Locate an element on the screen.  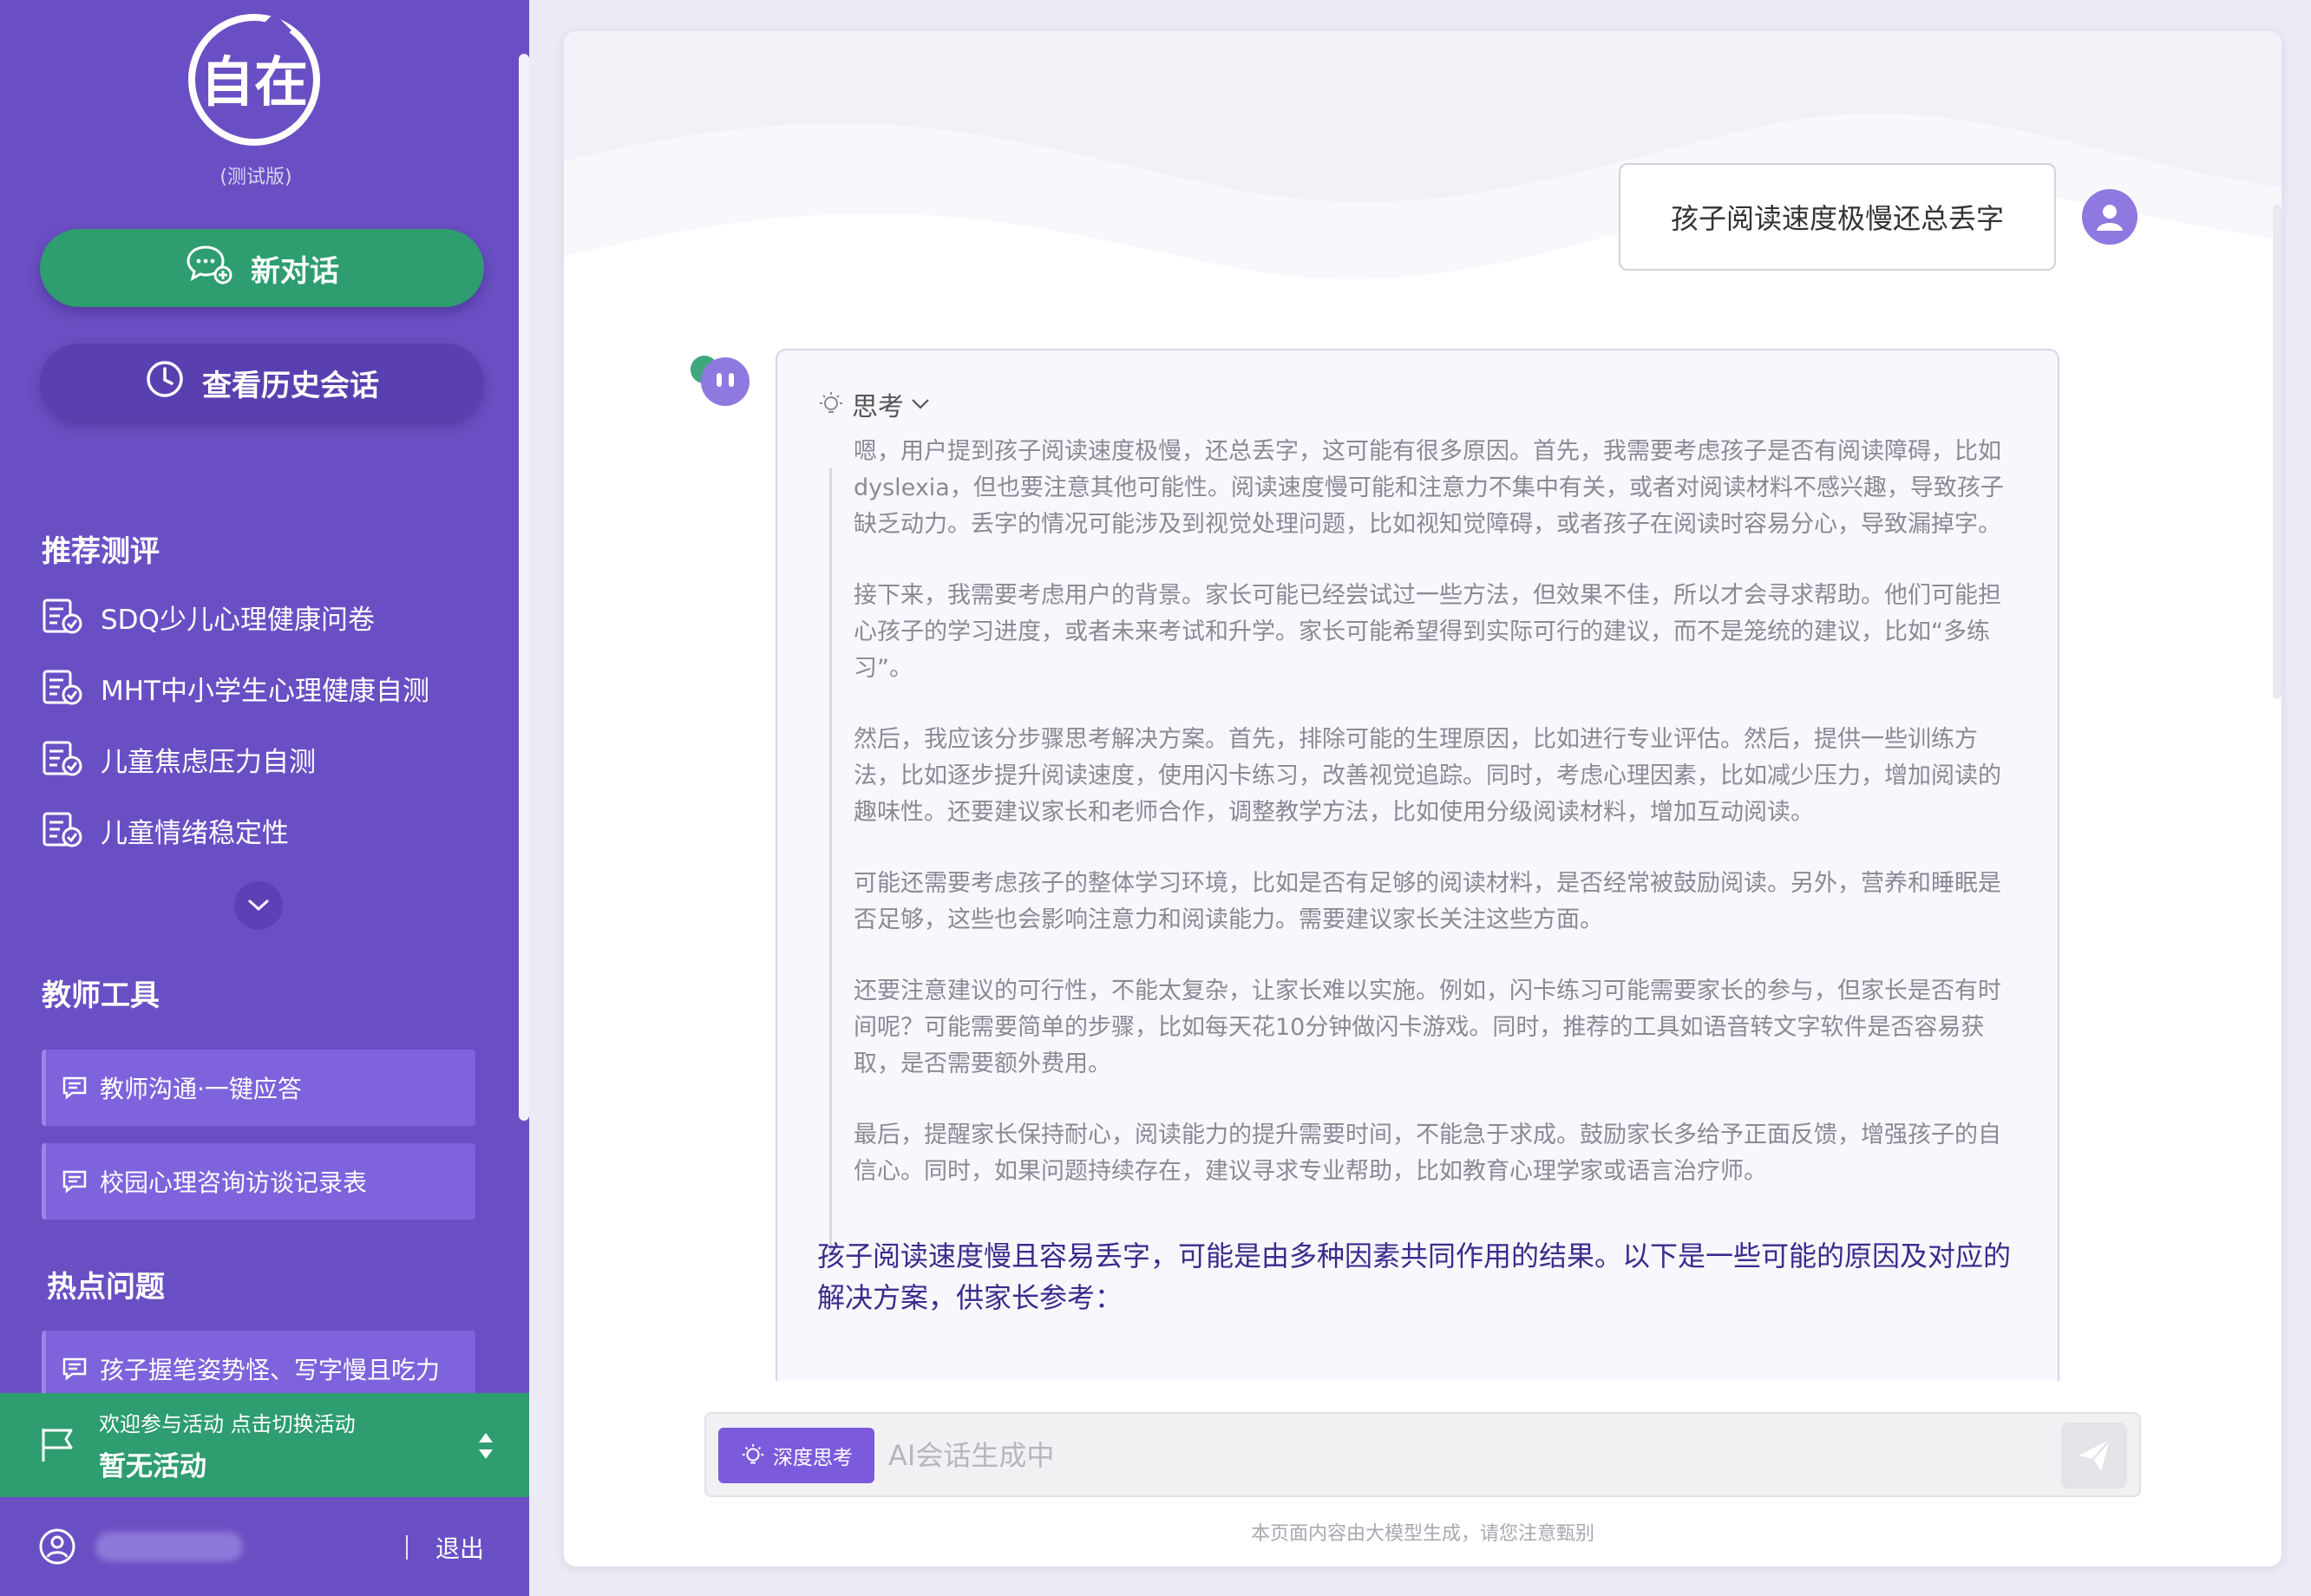
masked-username is located at coordinates (169, 1546).